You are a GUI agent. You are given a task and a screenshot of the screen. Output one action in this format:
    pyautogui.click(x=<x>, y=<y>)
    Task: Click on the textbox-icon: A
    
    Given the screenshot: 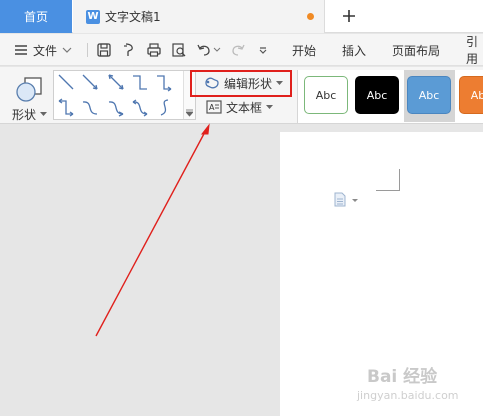 What is the action you would take?
    pyautogui.click(x=214, y=107)
    